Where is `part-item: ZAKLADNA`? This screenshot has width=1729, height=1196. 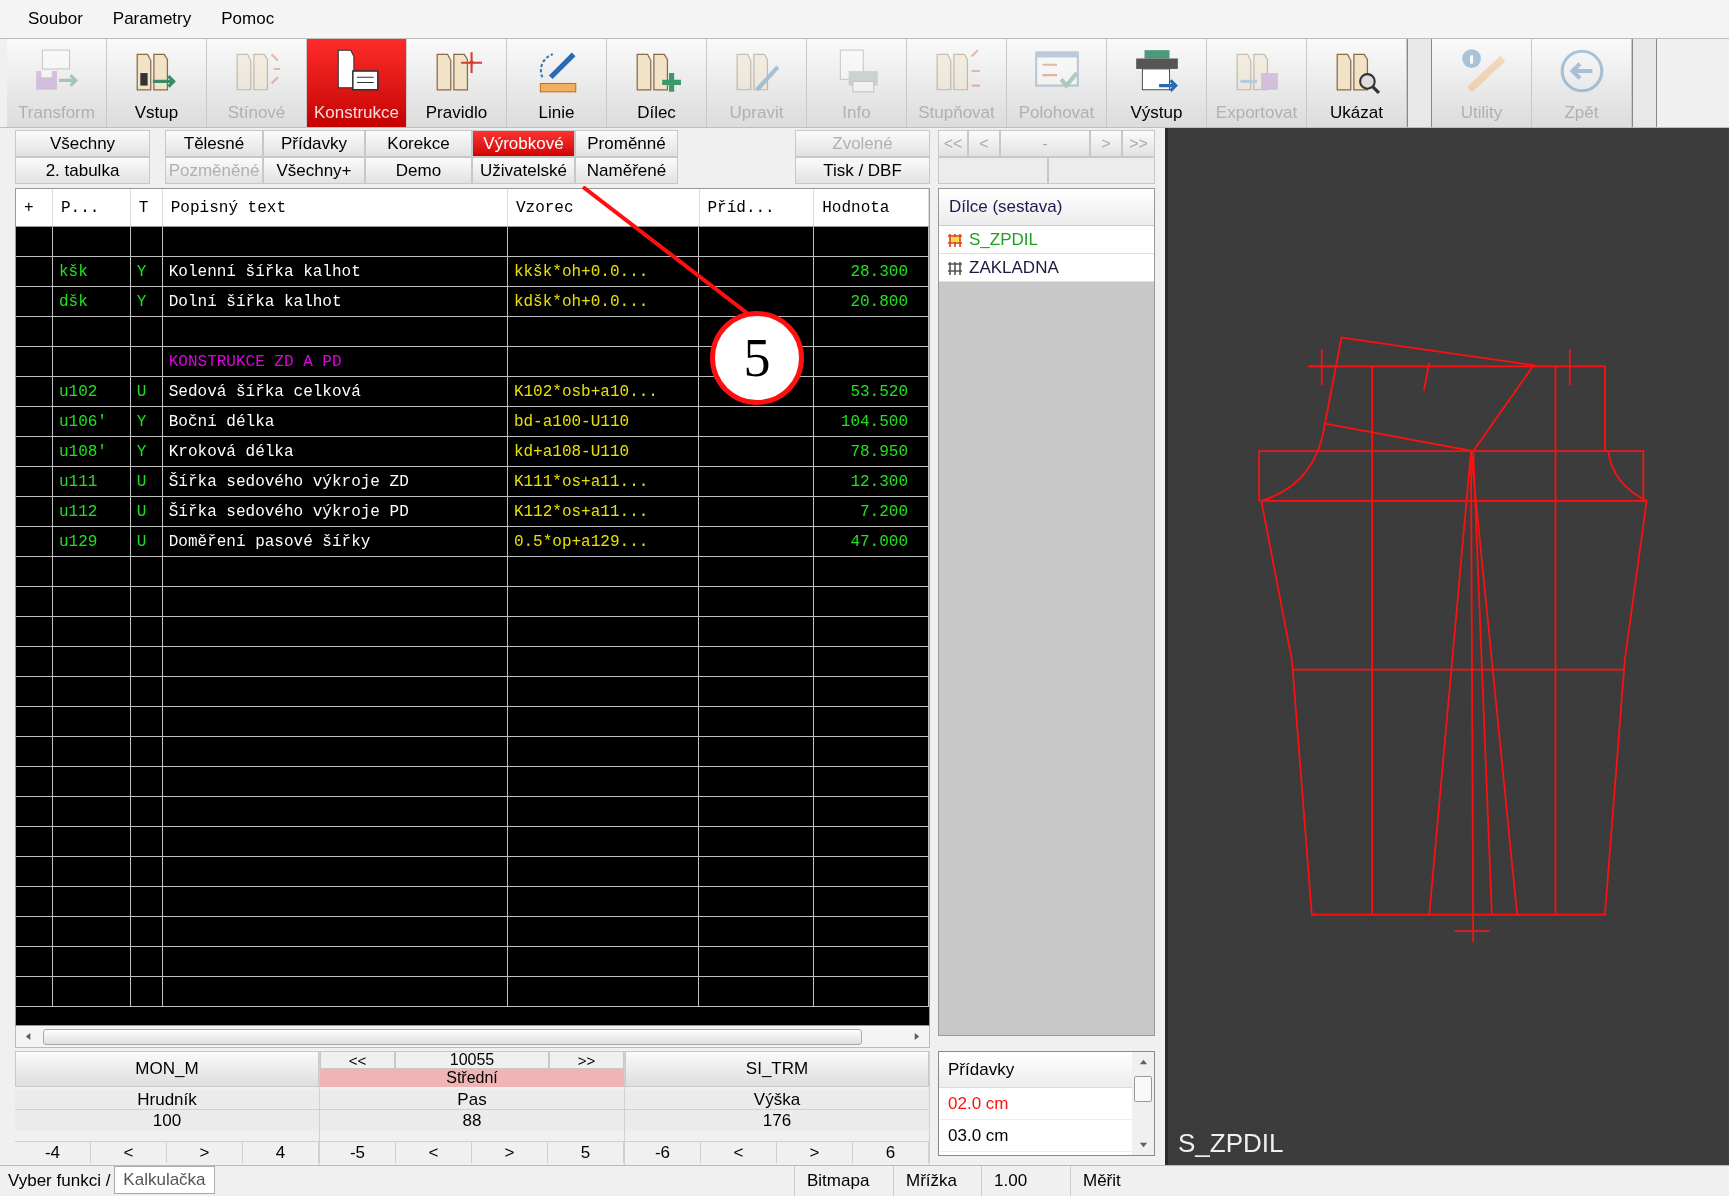
part-item: ZAKLADNA is located at coordinates (1046, 268).